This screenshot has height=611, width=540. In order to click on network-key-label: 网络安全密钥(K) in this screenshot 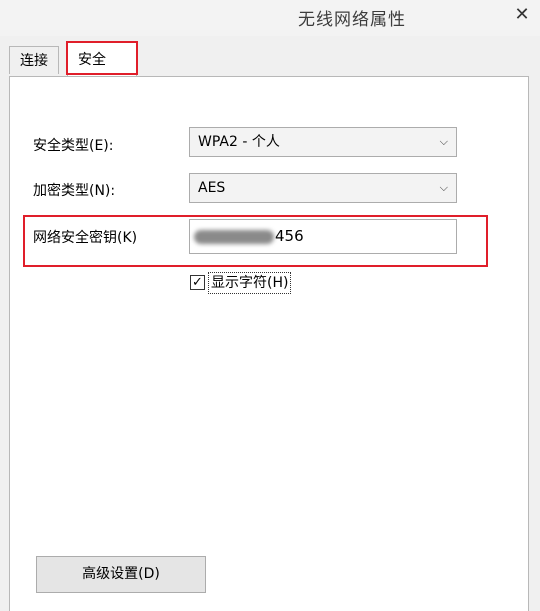, I will do `click(85, 238)`.